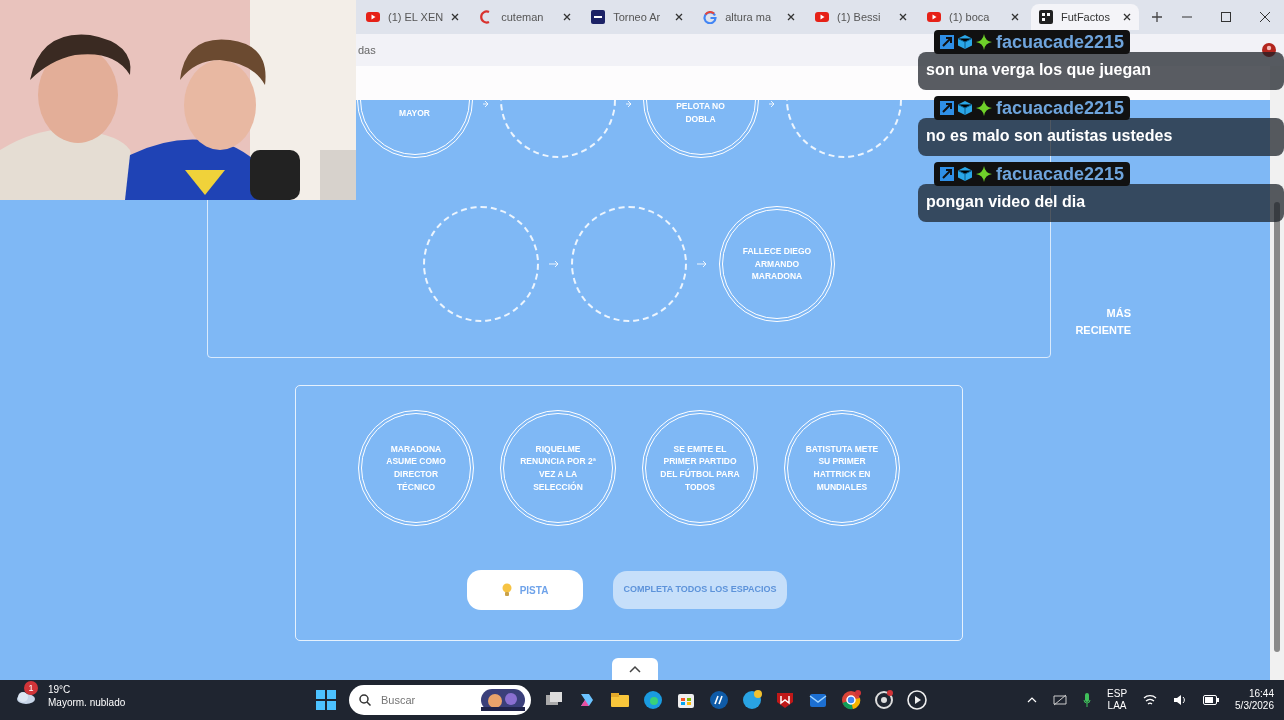  I want to click on maximize-icon, so click(1225, 17).